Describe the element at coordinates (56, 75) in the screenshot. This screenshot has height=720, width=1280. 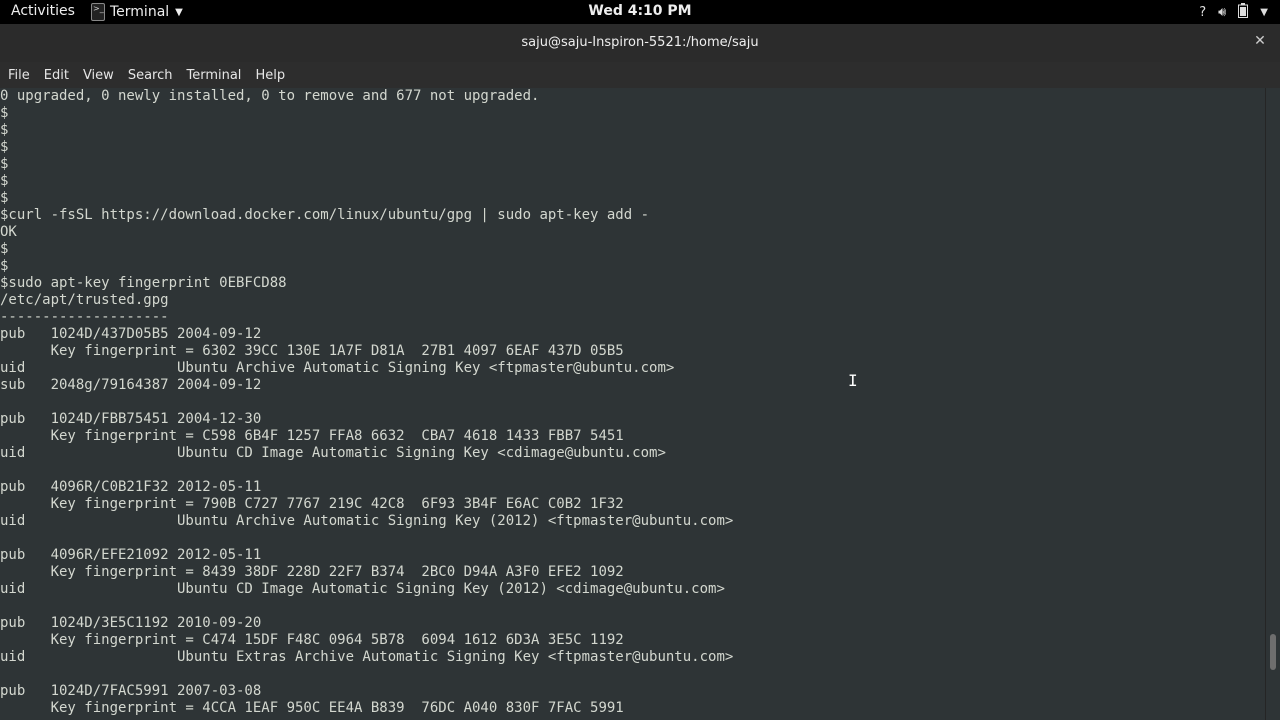
I see `menu-edit: Edit` at that location.